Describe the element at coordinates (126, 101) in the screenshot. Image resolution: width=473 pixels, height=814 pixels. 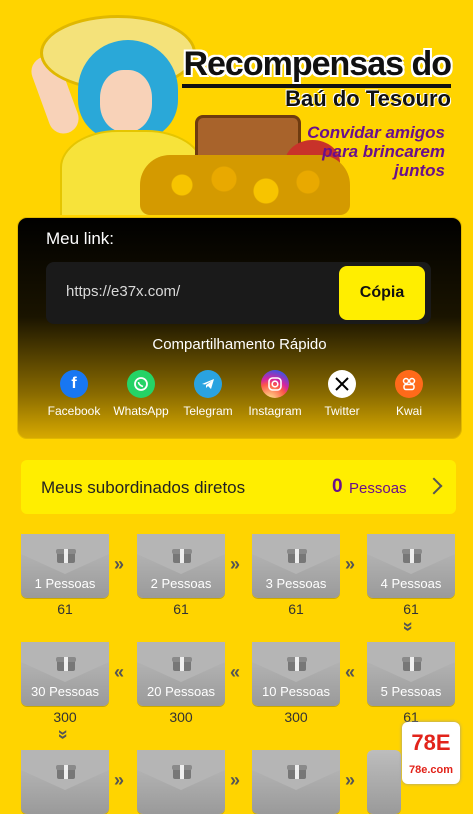
I see `character-face` at that location.